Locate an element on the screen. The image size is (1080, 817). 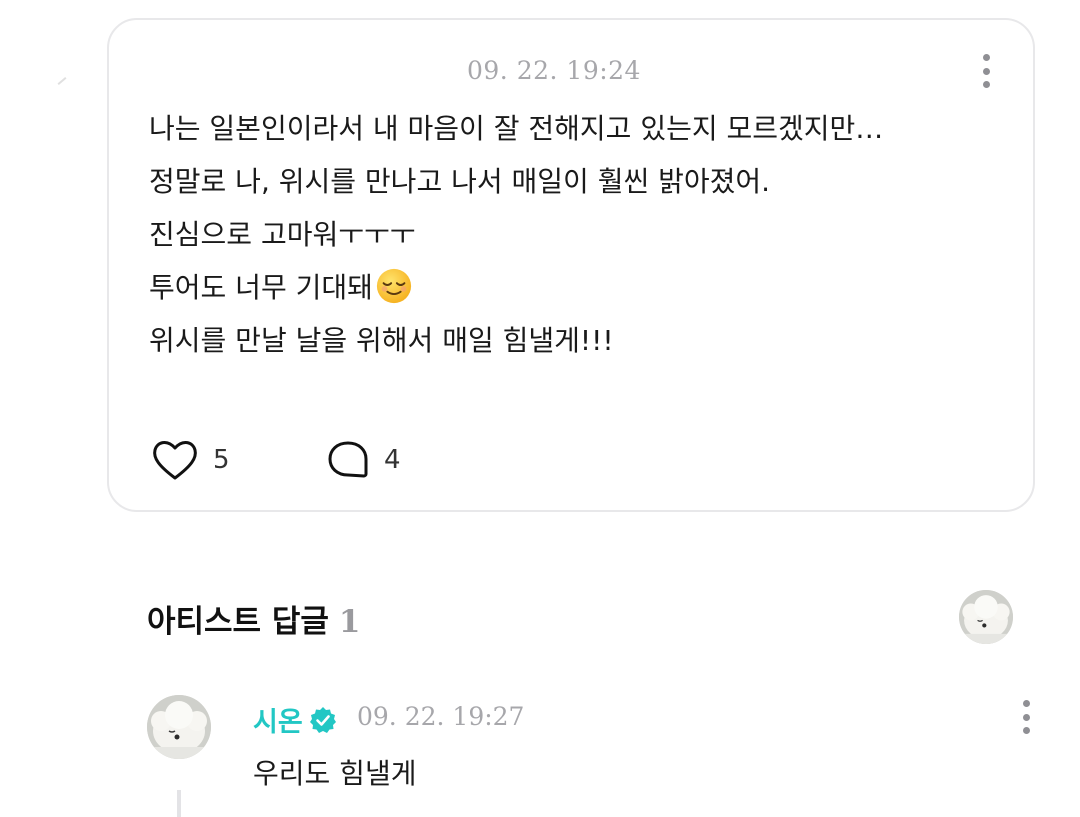
comment-bubble-icon is located at coordinates (348, 459).